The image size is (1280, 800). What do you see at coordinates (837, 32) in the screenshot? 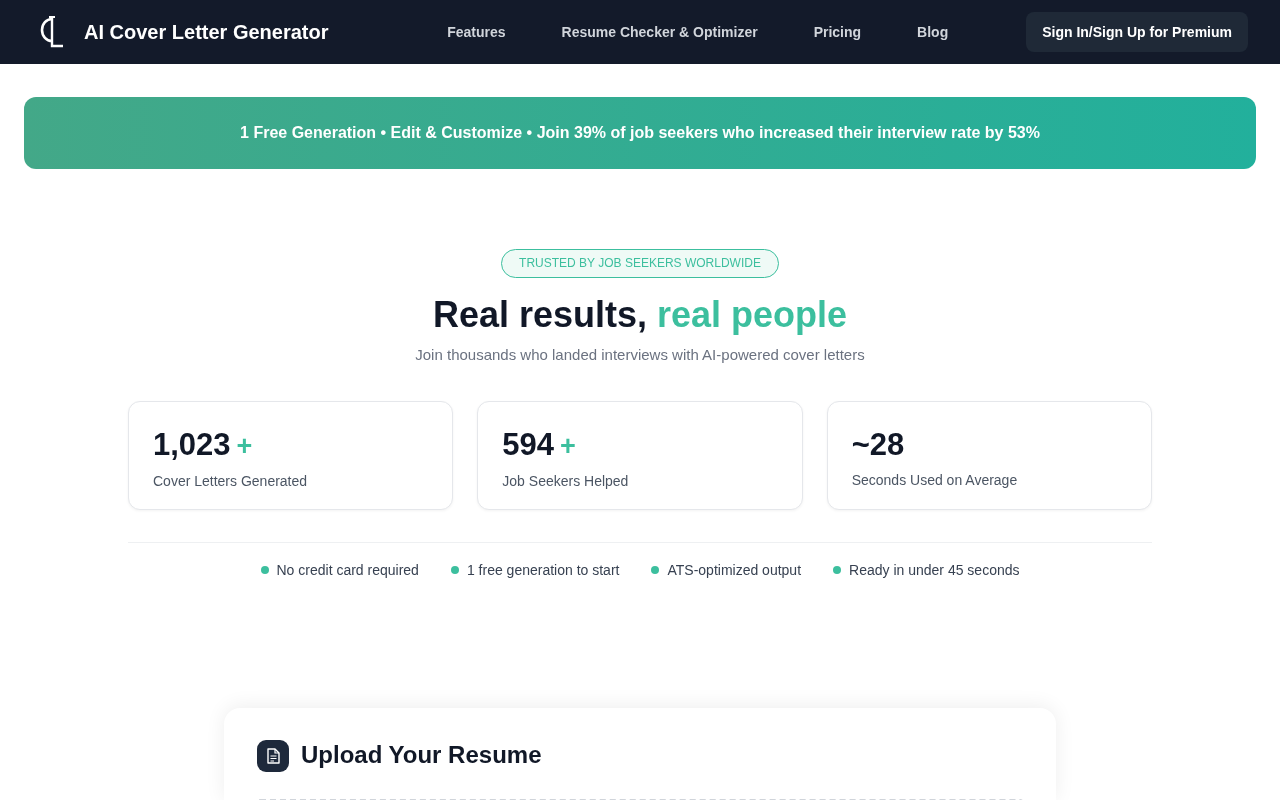
I see `nav-link: Pricing` at bounding box center [837, 32].